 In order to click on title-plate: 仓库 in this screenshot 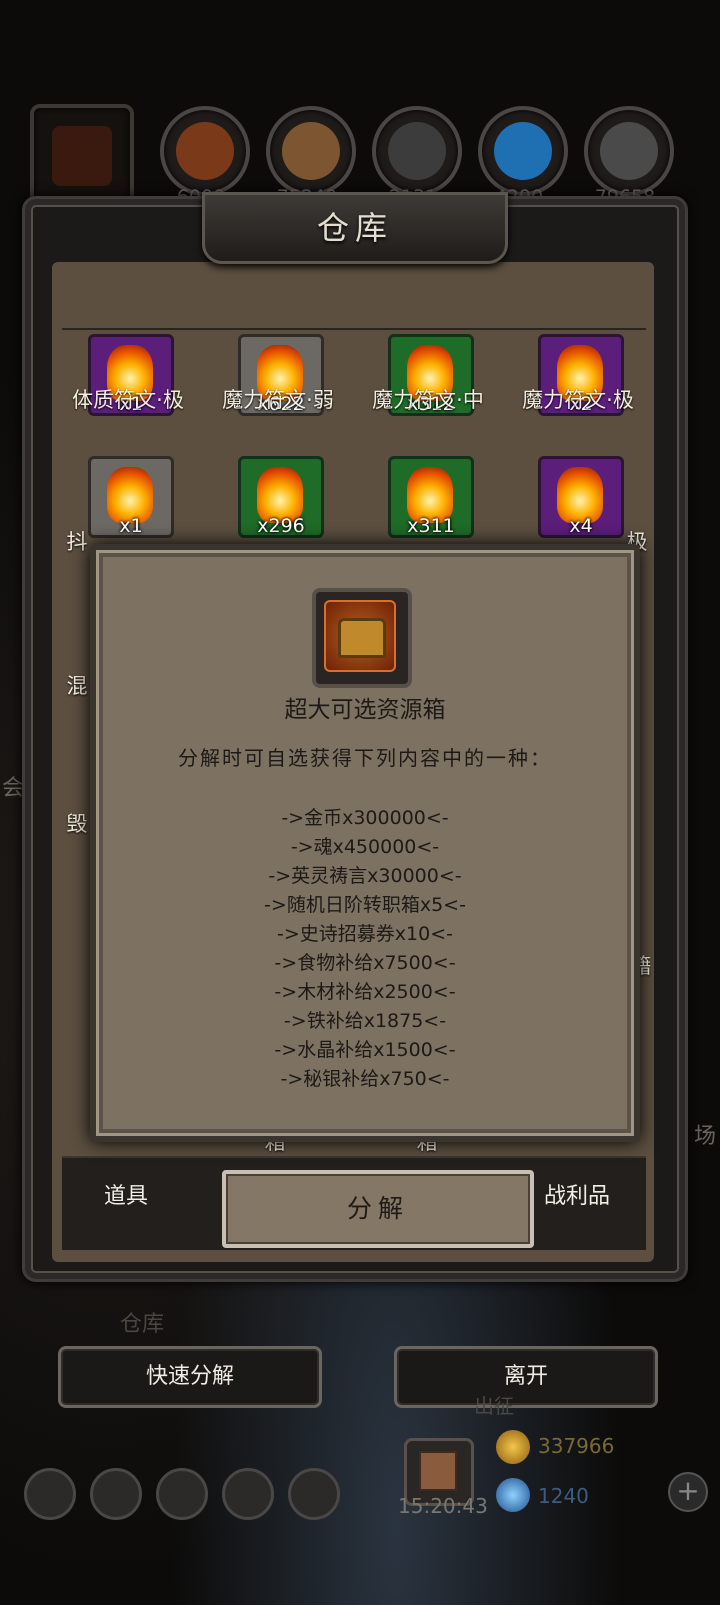, I will do `click(355, 228)`.